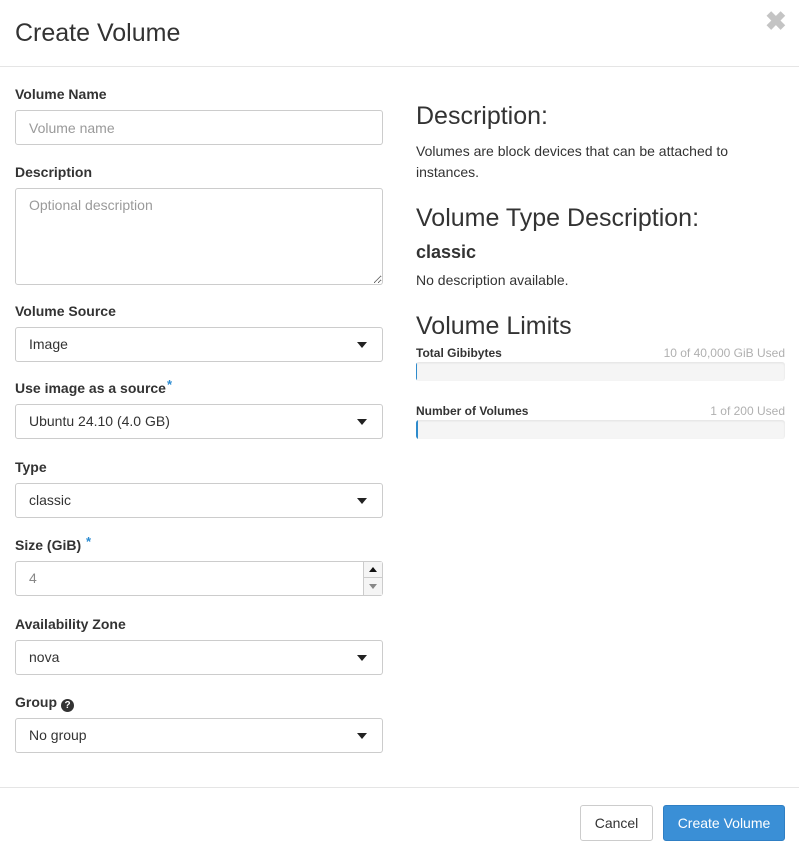 The image size is (799, 854). What do you see at coordinates (199, 702) in the screenshot?
I see `group-label: Group?` at bounding box center [199, 702].